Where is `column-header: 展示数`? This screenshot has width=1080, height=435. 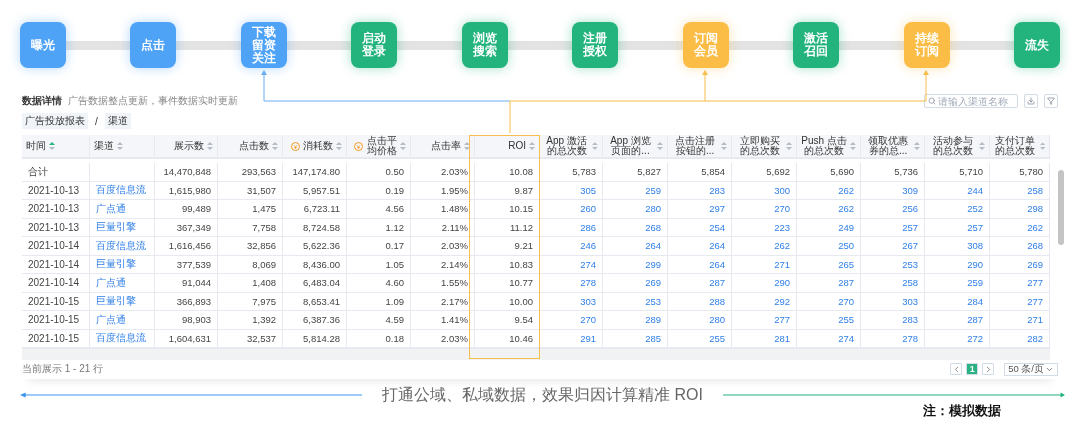 column-header: 展示数 is located at coordinates (186, 147).